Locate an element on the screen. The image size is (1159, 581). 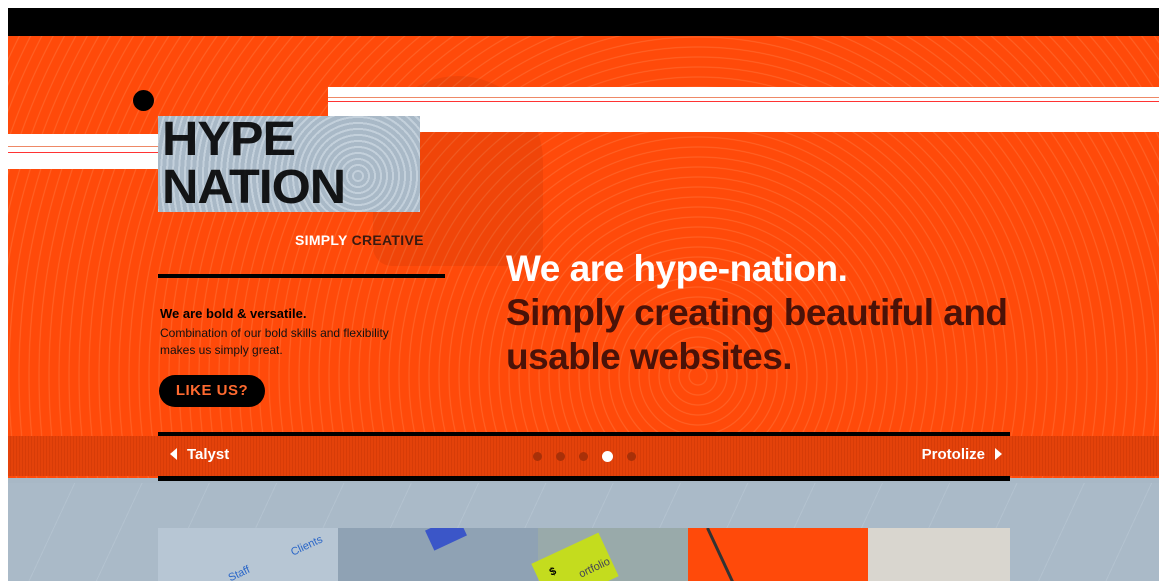
prev-slide-label: Talyst is located at coordinates (208, 454).